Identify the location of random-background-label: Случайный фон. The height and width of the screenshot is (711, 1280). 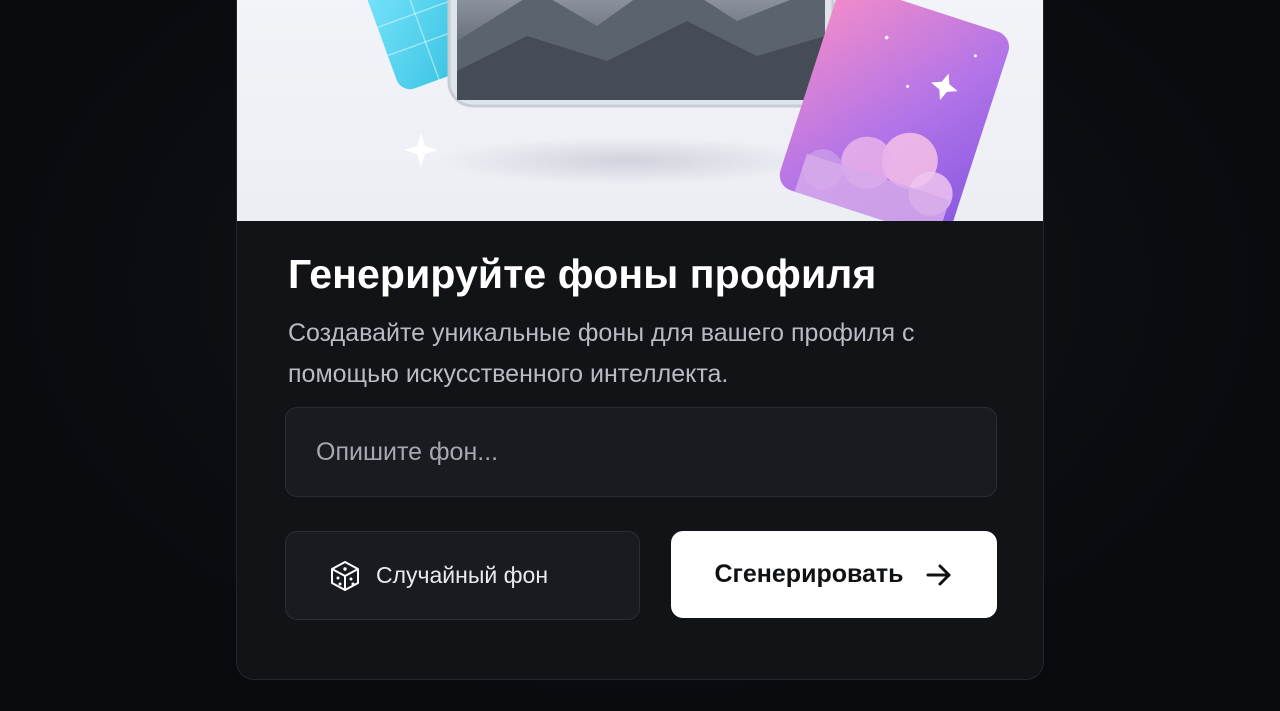
(462, 575).